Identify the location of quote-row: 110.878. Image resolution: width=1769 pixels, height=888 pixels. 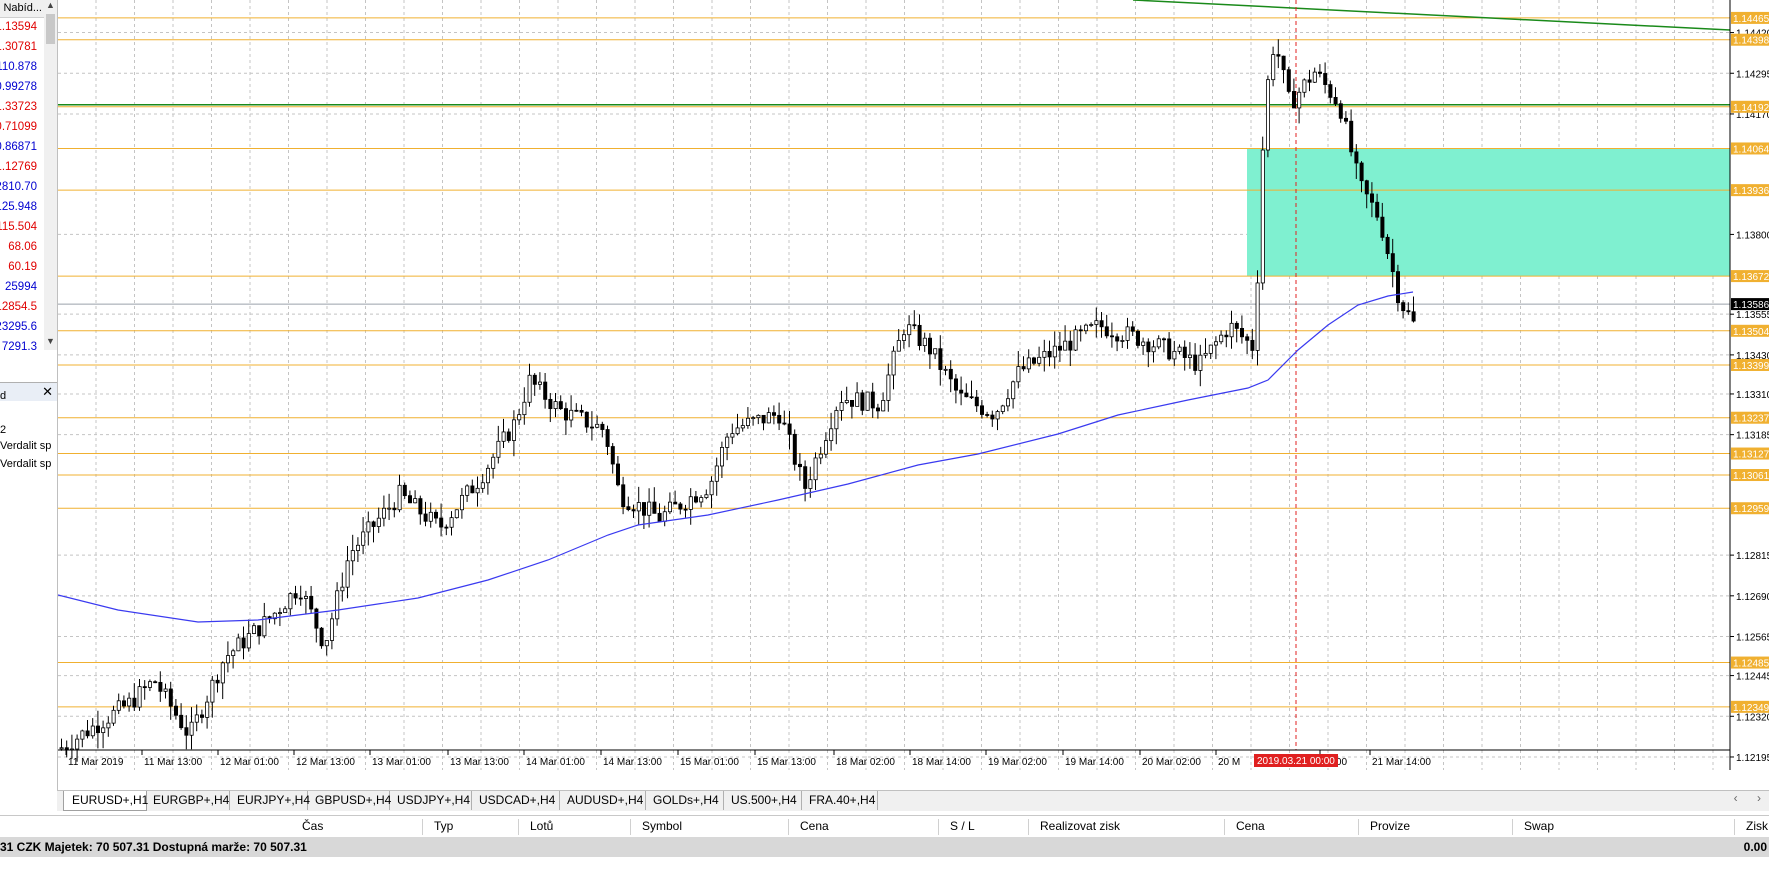
(18, 67).